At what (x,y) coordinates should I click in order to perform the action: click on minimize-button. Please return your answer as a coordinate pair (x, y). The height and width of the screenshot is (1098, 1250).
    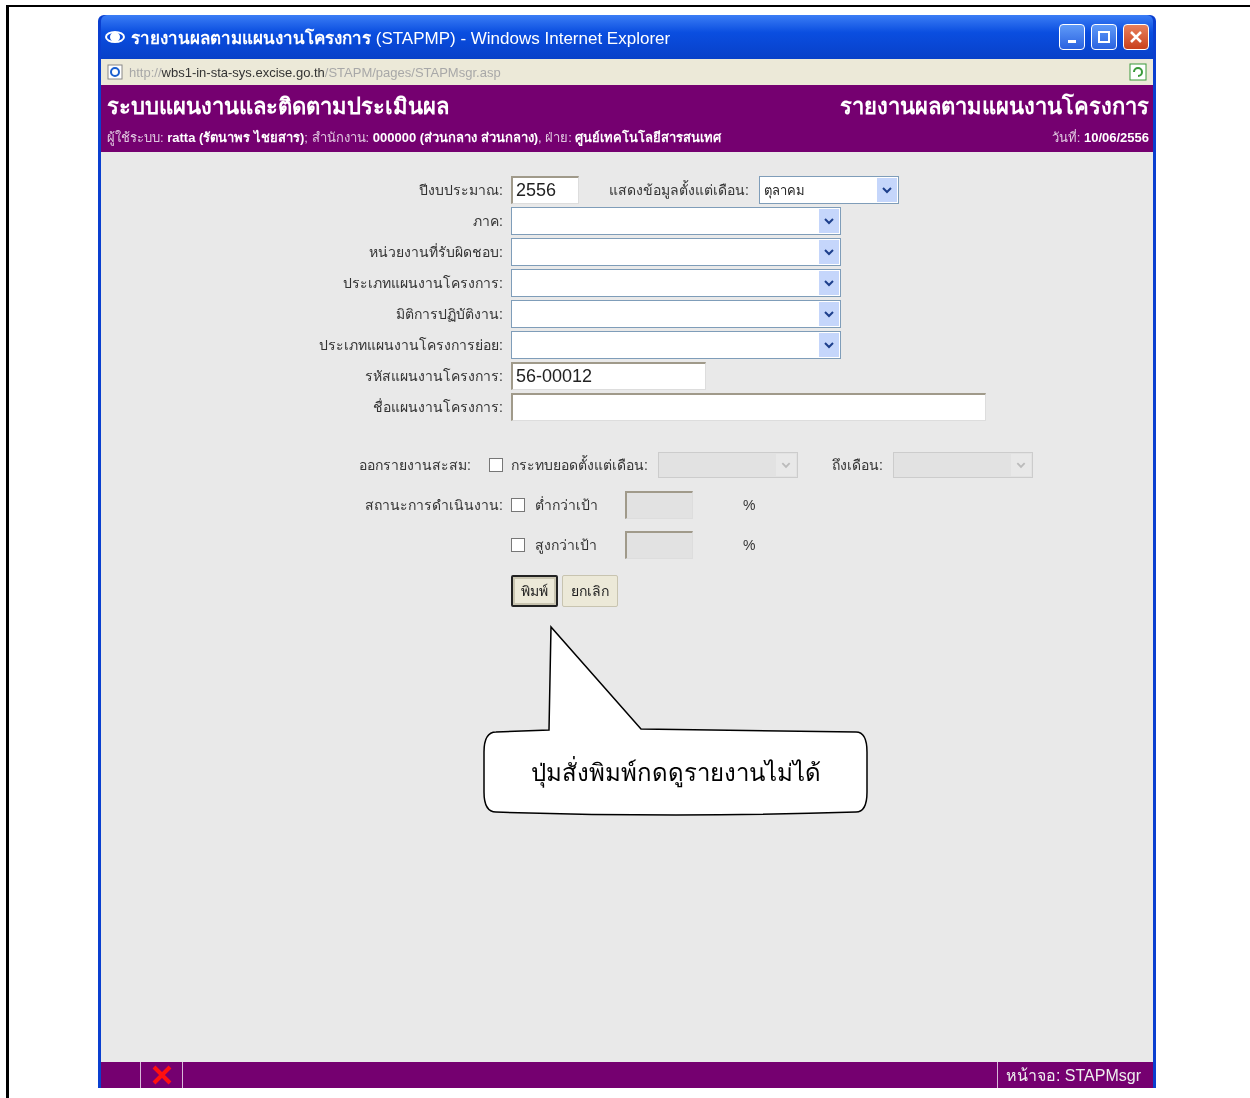
    Looking at the image, I should click on (1072, 37).